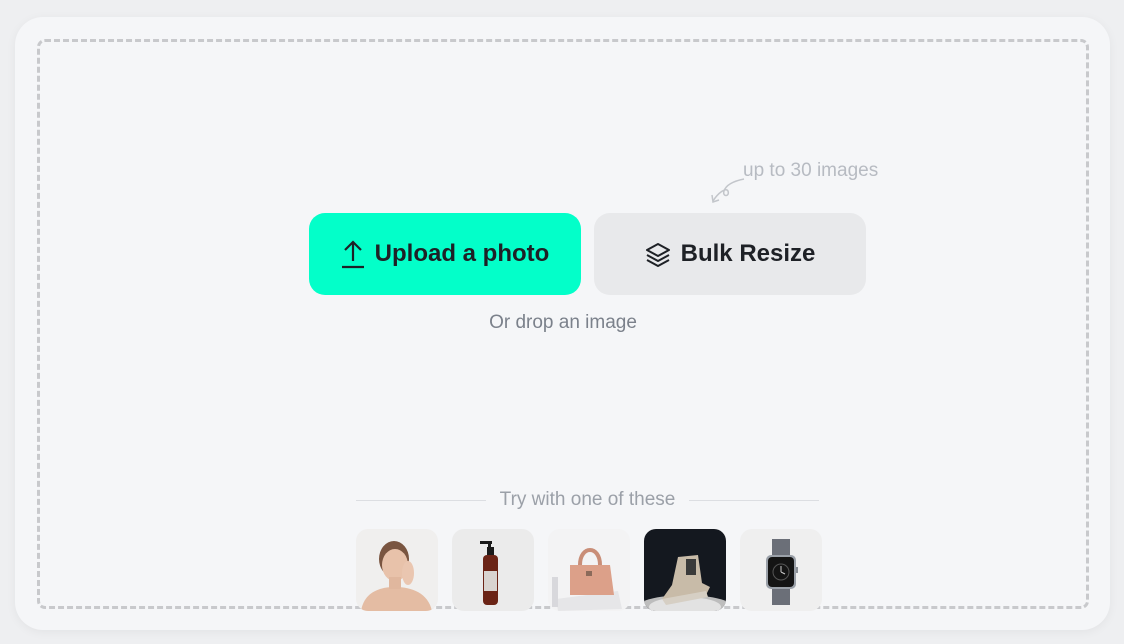 Image resolution: width=1124 pixels, height=644 pixels. I want to click on bulk-resize-button: Bulk Resize, so click(730, 254).